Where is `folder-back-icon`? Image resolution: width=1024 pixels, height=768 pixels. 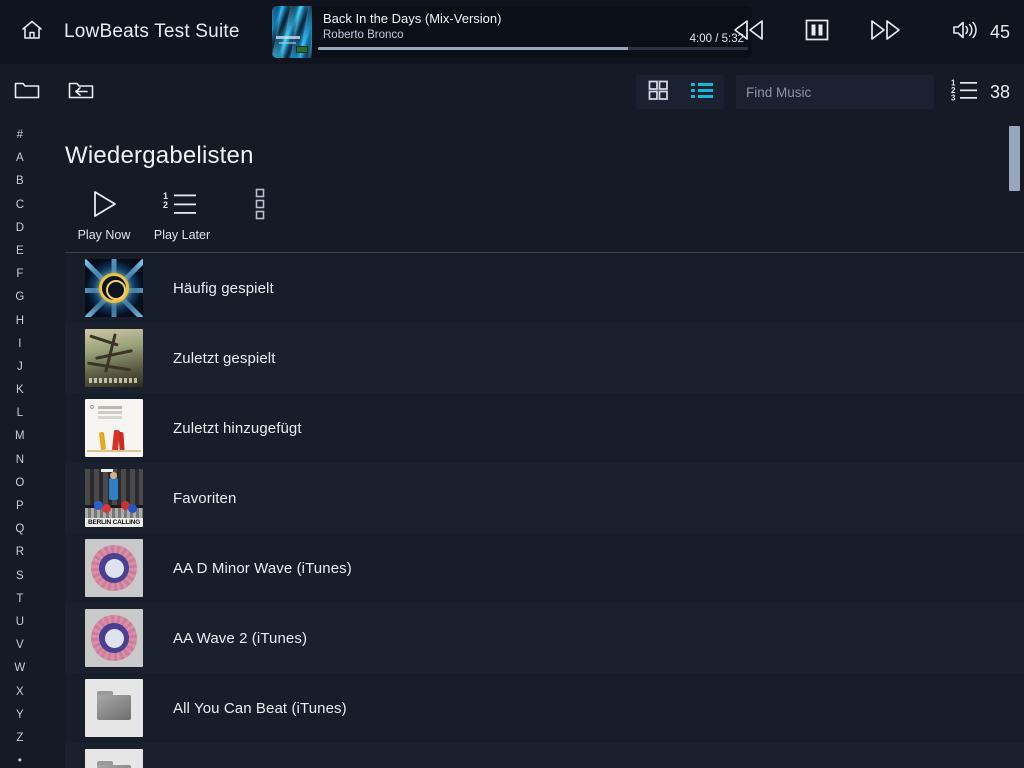
folder-back-icon is located at coordinates (81, 92).